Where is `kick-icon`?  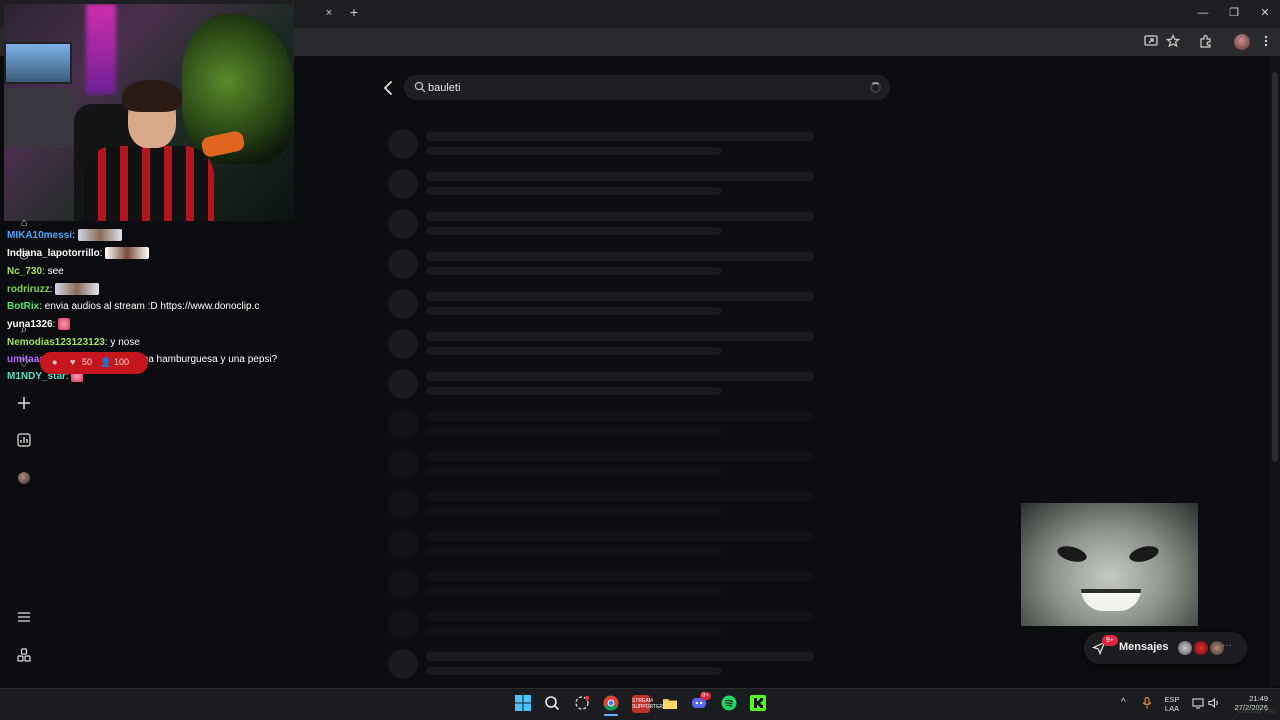 kick-icon is located at coordinates (758, 704).